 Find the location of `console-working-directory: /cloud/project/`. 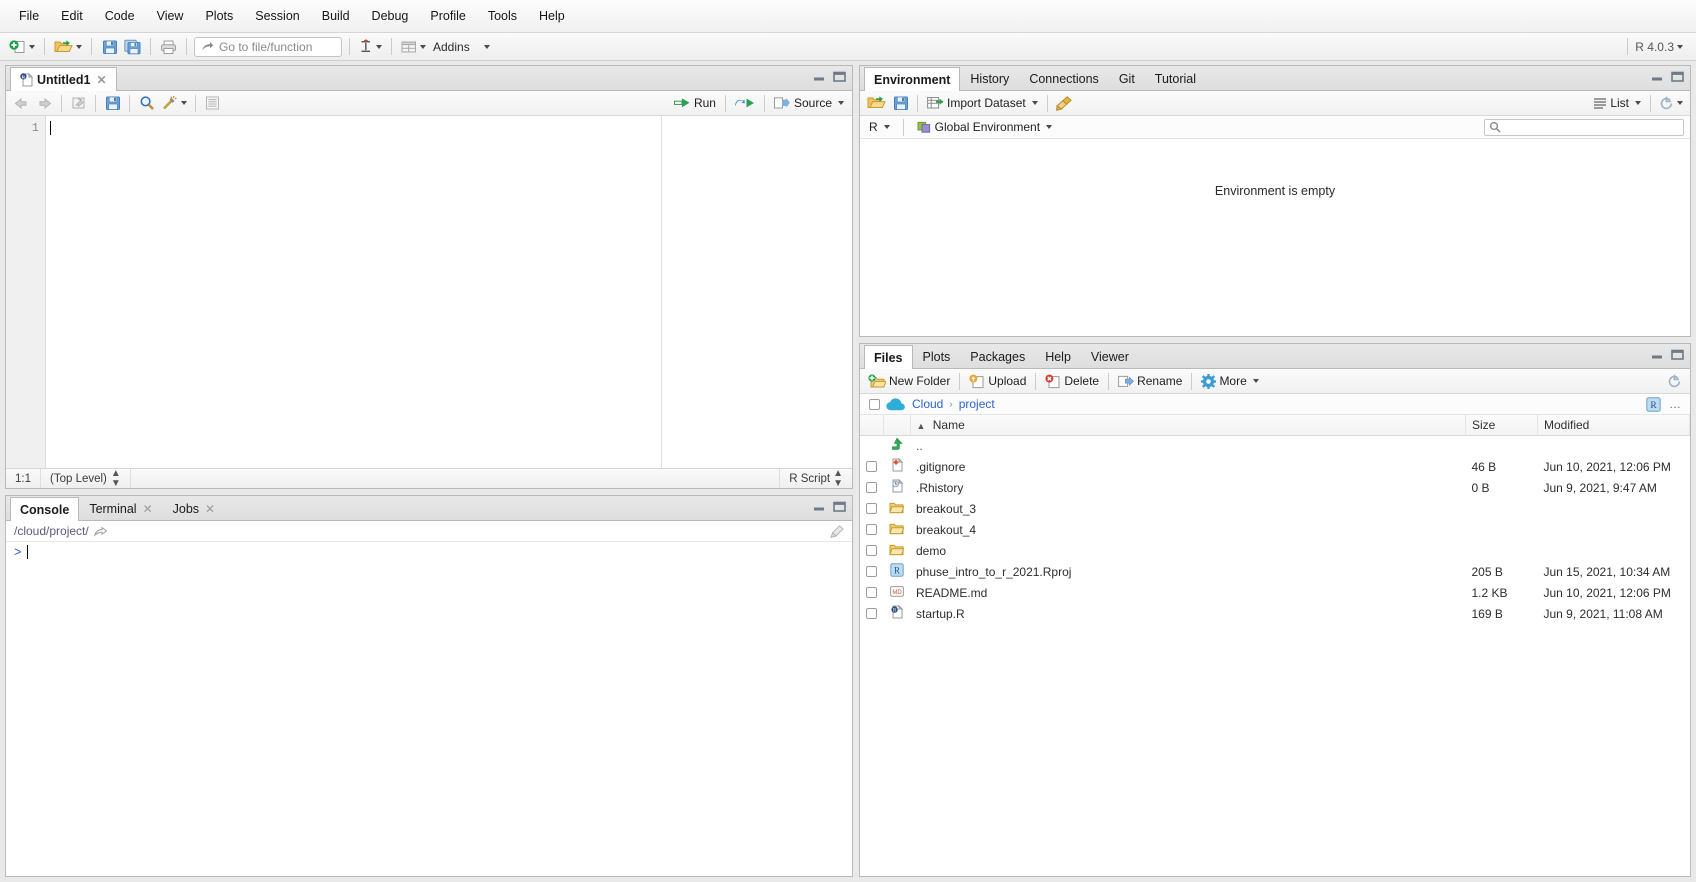

console-working-directory: /cloud/project/ is located at coordinates (429, 531).